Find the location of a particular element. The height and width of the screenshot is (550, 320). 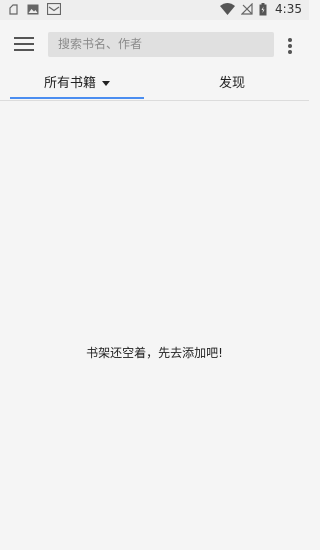

more-options-icon is located at coordinates (290, 46).